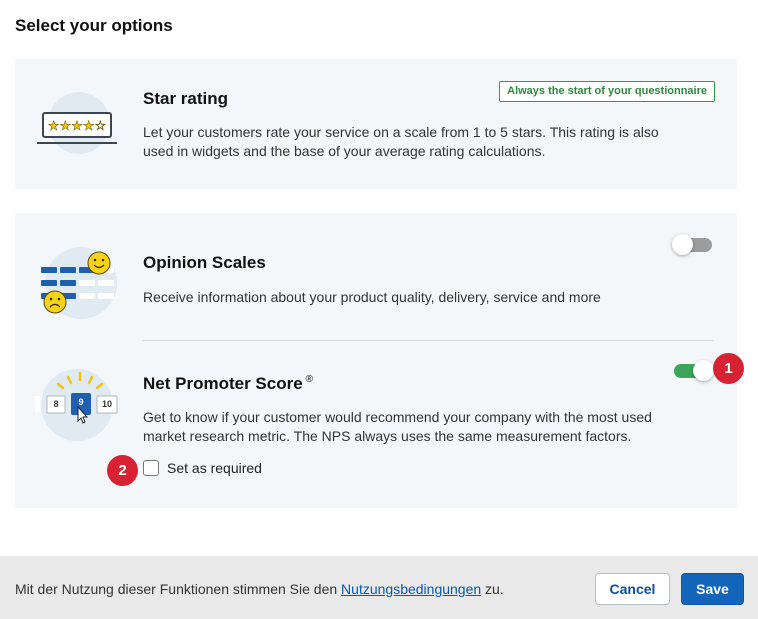 The height and width of the screenshot is (619, 758). I want to click on nps-scale-icon: 8 9 10, so click(78, 407).